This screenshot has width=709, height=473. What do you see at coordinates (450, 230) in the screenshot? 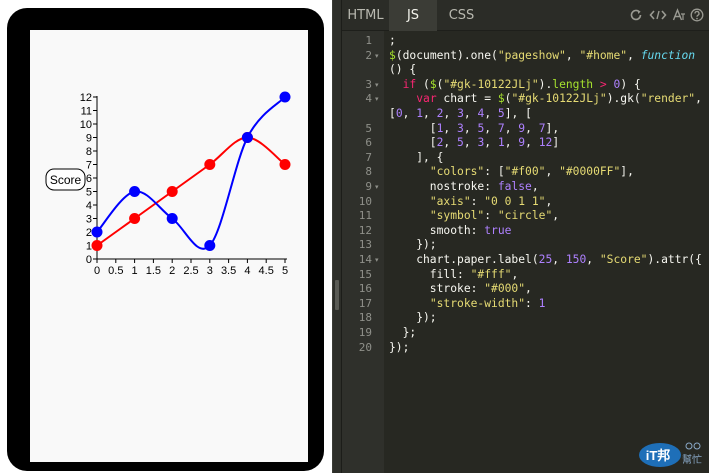
I see `code-line: smooth: true` at bounding box center [450, 230].